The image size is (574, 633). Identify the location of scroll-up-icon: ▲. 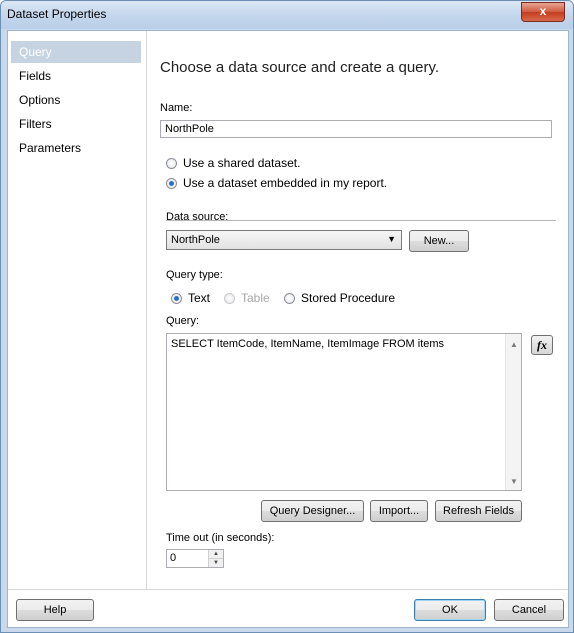
(514, 344).